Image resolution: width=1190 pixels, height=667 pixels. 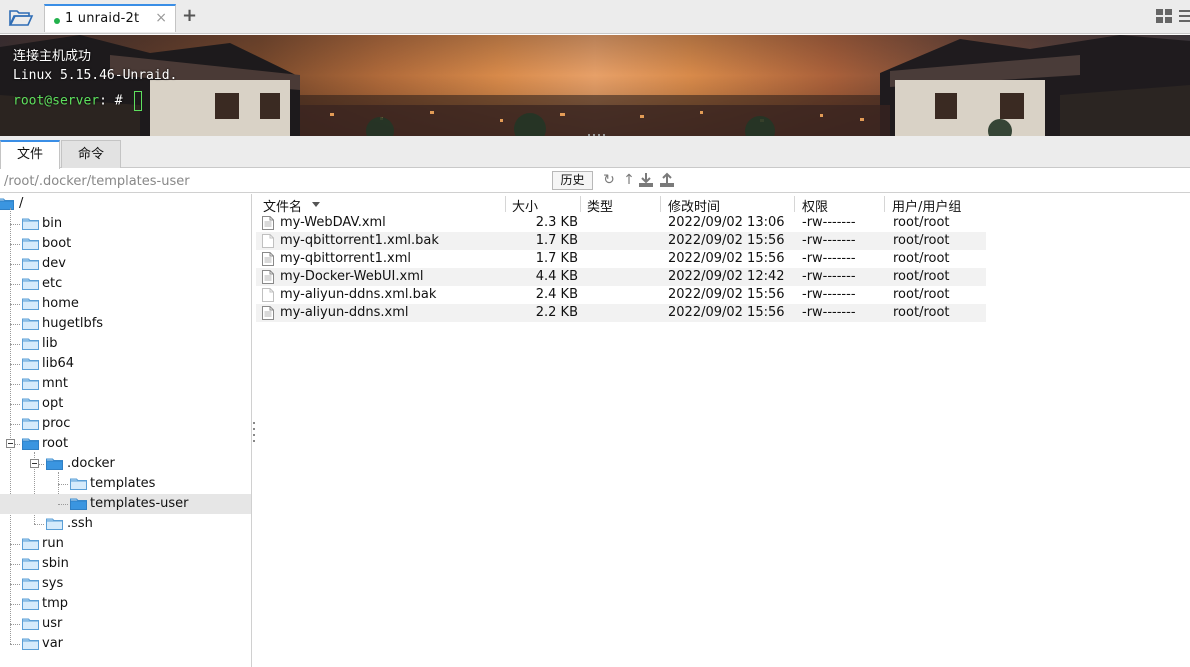 What do you see at coordinates (829, 294) in the screenshot?
I see `file-permissions: -rw-------` at bounding box center [829, 294].